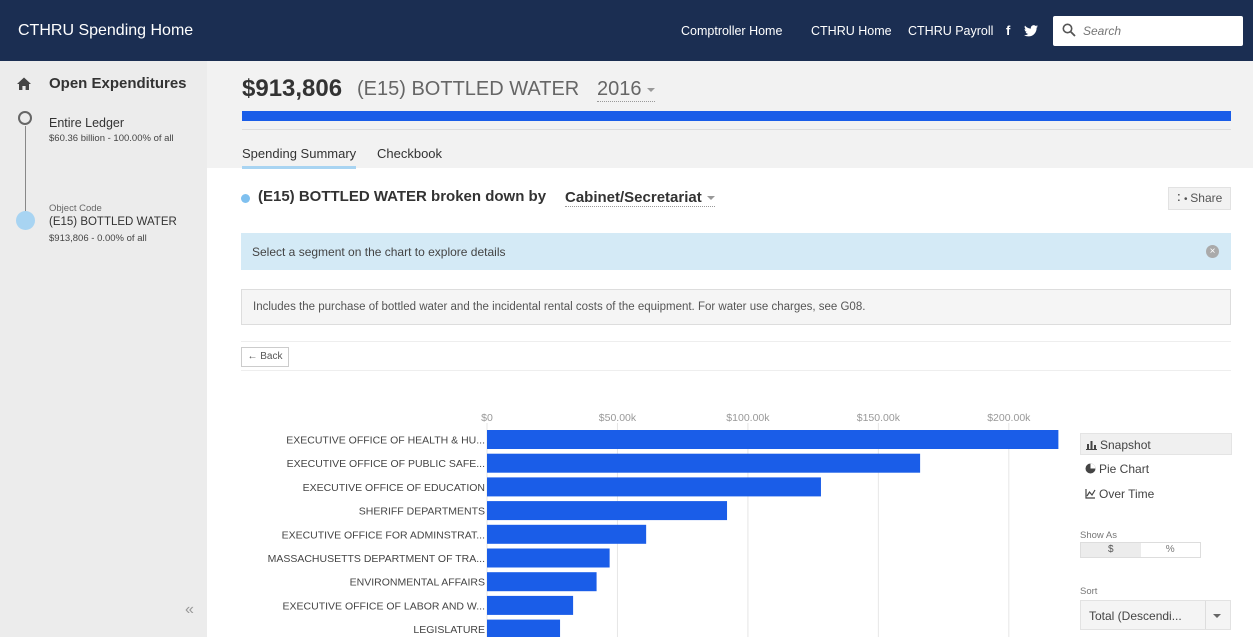 This screenshot has height=637, width=1253. I want to click on object-code-name: (E15) BOTTLED WATER, so click(468, 89).